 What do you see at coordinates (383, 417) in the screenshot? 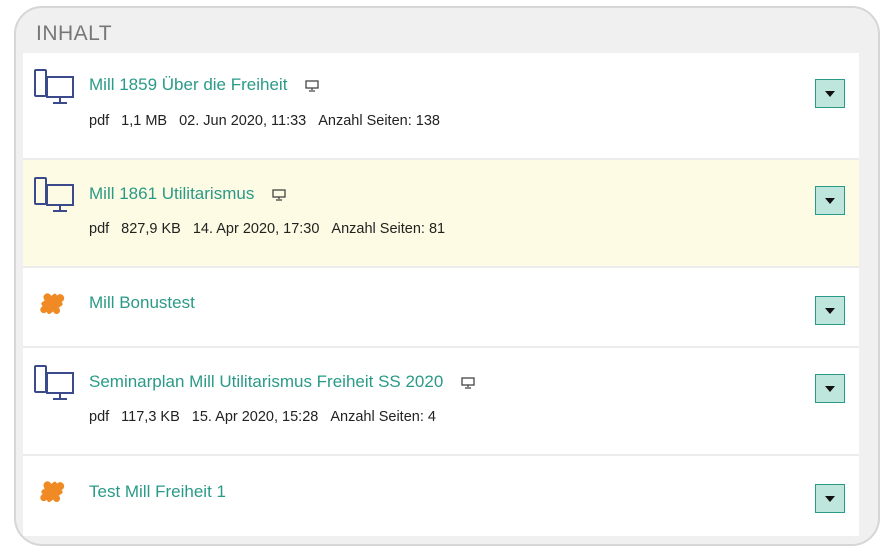
I see `item-pages: Anzahl Seiten: 4` at bounding box center [383, 417].